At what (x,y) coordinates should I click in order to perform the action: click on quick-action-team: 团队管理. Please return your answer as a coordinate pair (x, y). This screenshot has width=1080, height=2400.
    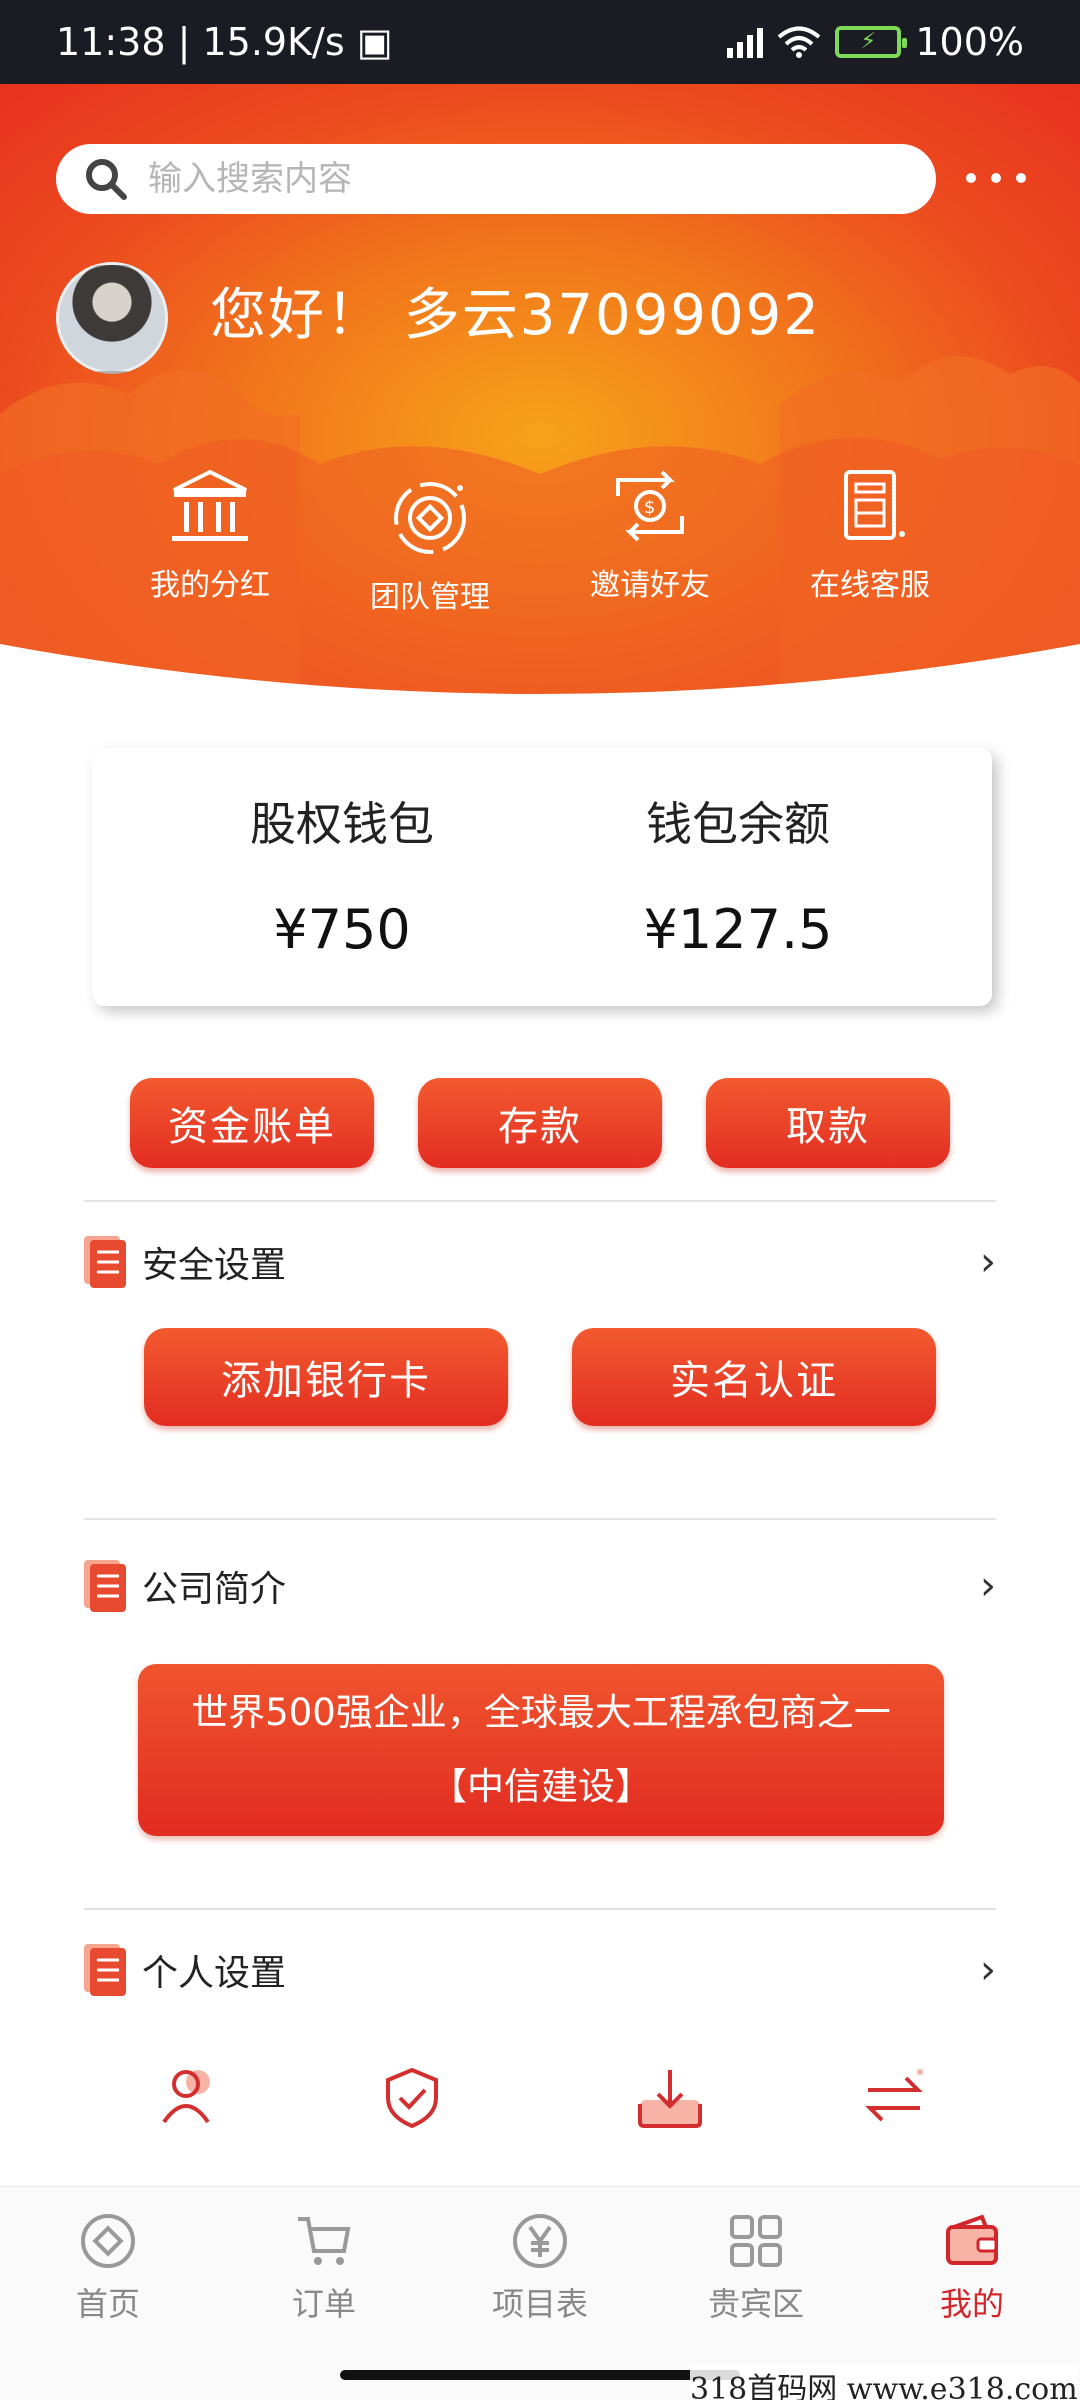
    Looking at the image, I should click on (430, 546).